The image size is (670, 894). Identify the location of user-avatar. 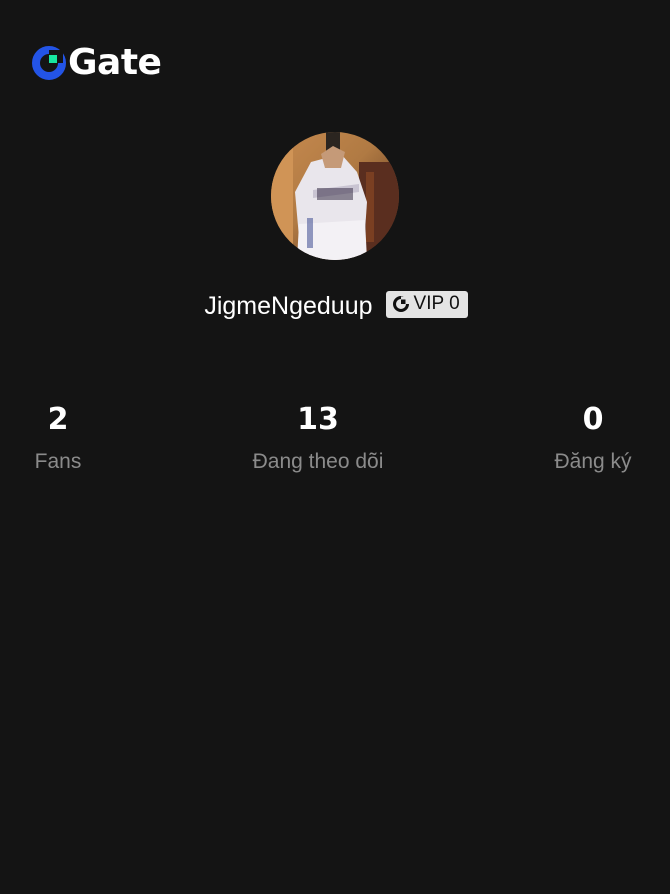
(335, 196).